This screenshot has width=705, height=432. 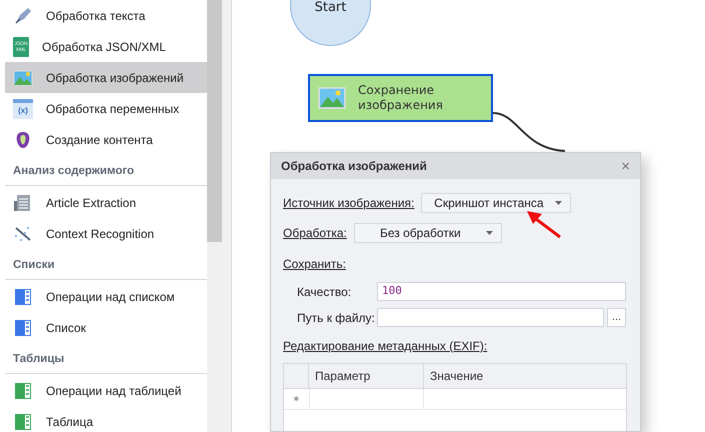 I want to click on column-header: Значение, so click(x=525, y=376).